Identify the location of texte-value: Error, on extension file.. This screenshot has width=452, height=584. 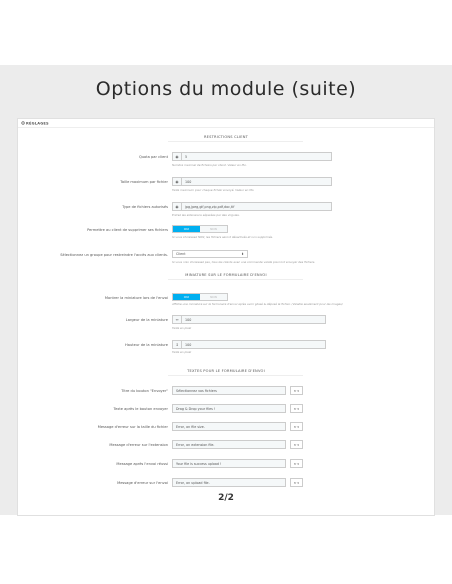
(195, 444).